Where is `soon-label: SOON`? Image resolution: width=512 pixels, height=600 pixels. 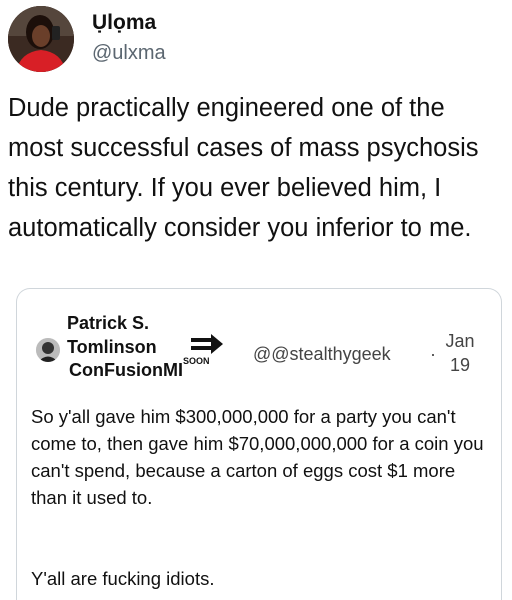 soon-label: SOON is located at coordinates (196, 361).